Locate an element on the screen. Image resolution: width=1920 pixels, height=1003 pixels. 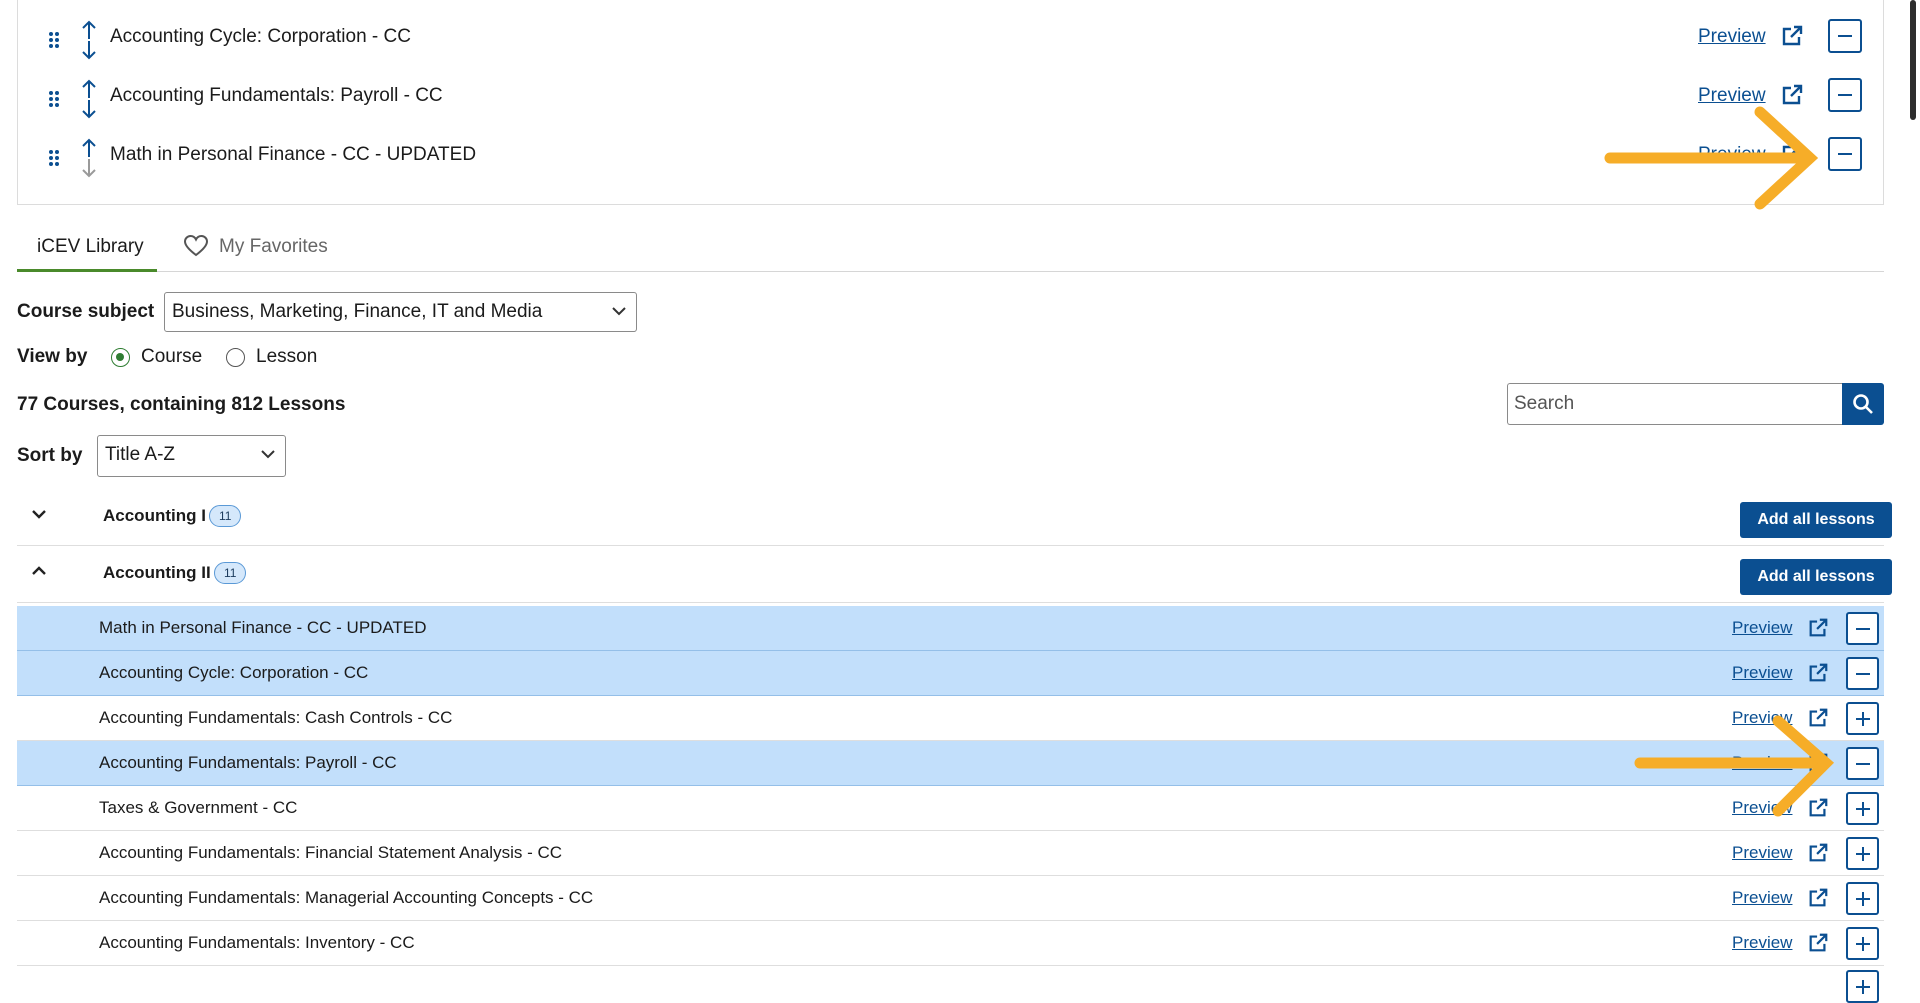
view-option-label: Lesson is located at coordinates (287, 356).